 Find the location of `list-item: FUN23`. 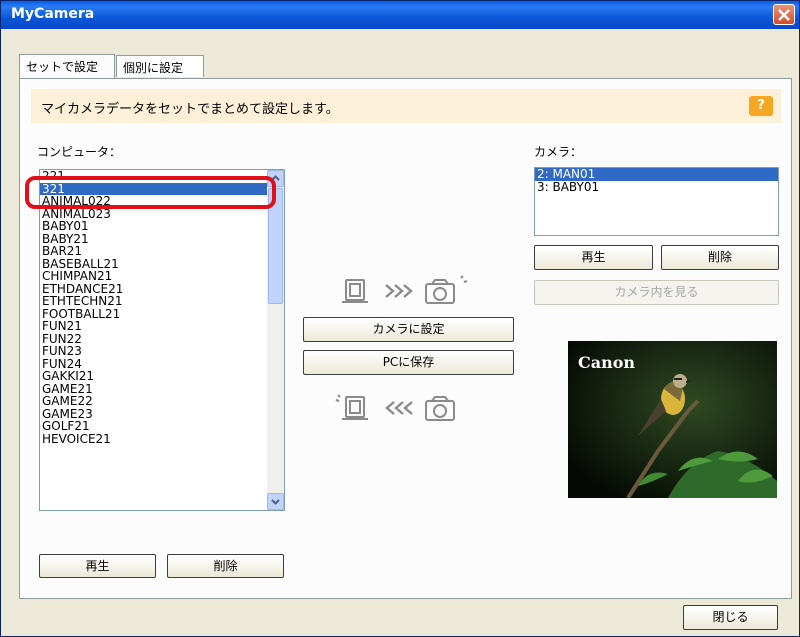

list-item: FUN23 is located at coordinates (162, 351).